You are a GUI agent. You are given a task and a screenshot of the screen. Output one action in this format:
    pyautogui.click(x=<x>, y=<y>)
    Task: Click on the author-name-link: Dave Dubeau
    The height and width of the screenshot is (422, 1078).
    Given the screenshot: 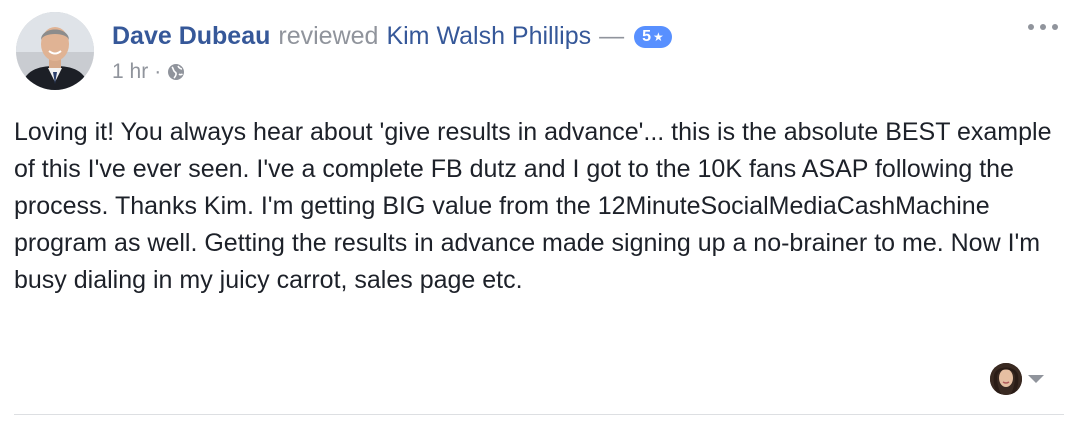 What is the action you would take?
    pyautogui.click(x=191, y=36)
    